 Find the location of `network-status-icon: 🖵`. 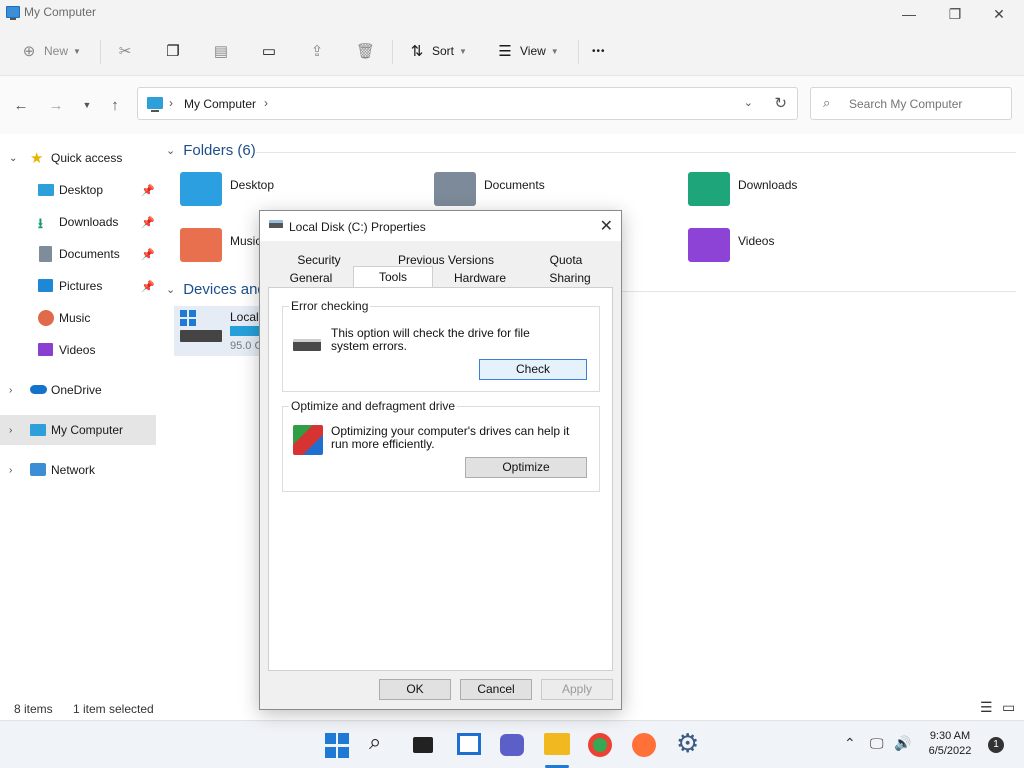

network-status-icon: 🖵 is located at coordinates (877, 743).